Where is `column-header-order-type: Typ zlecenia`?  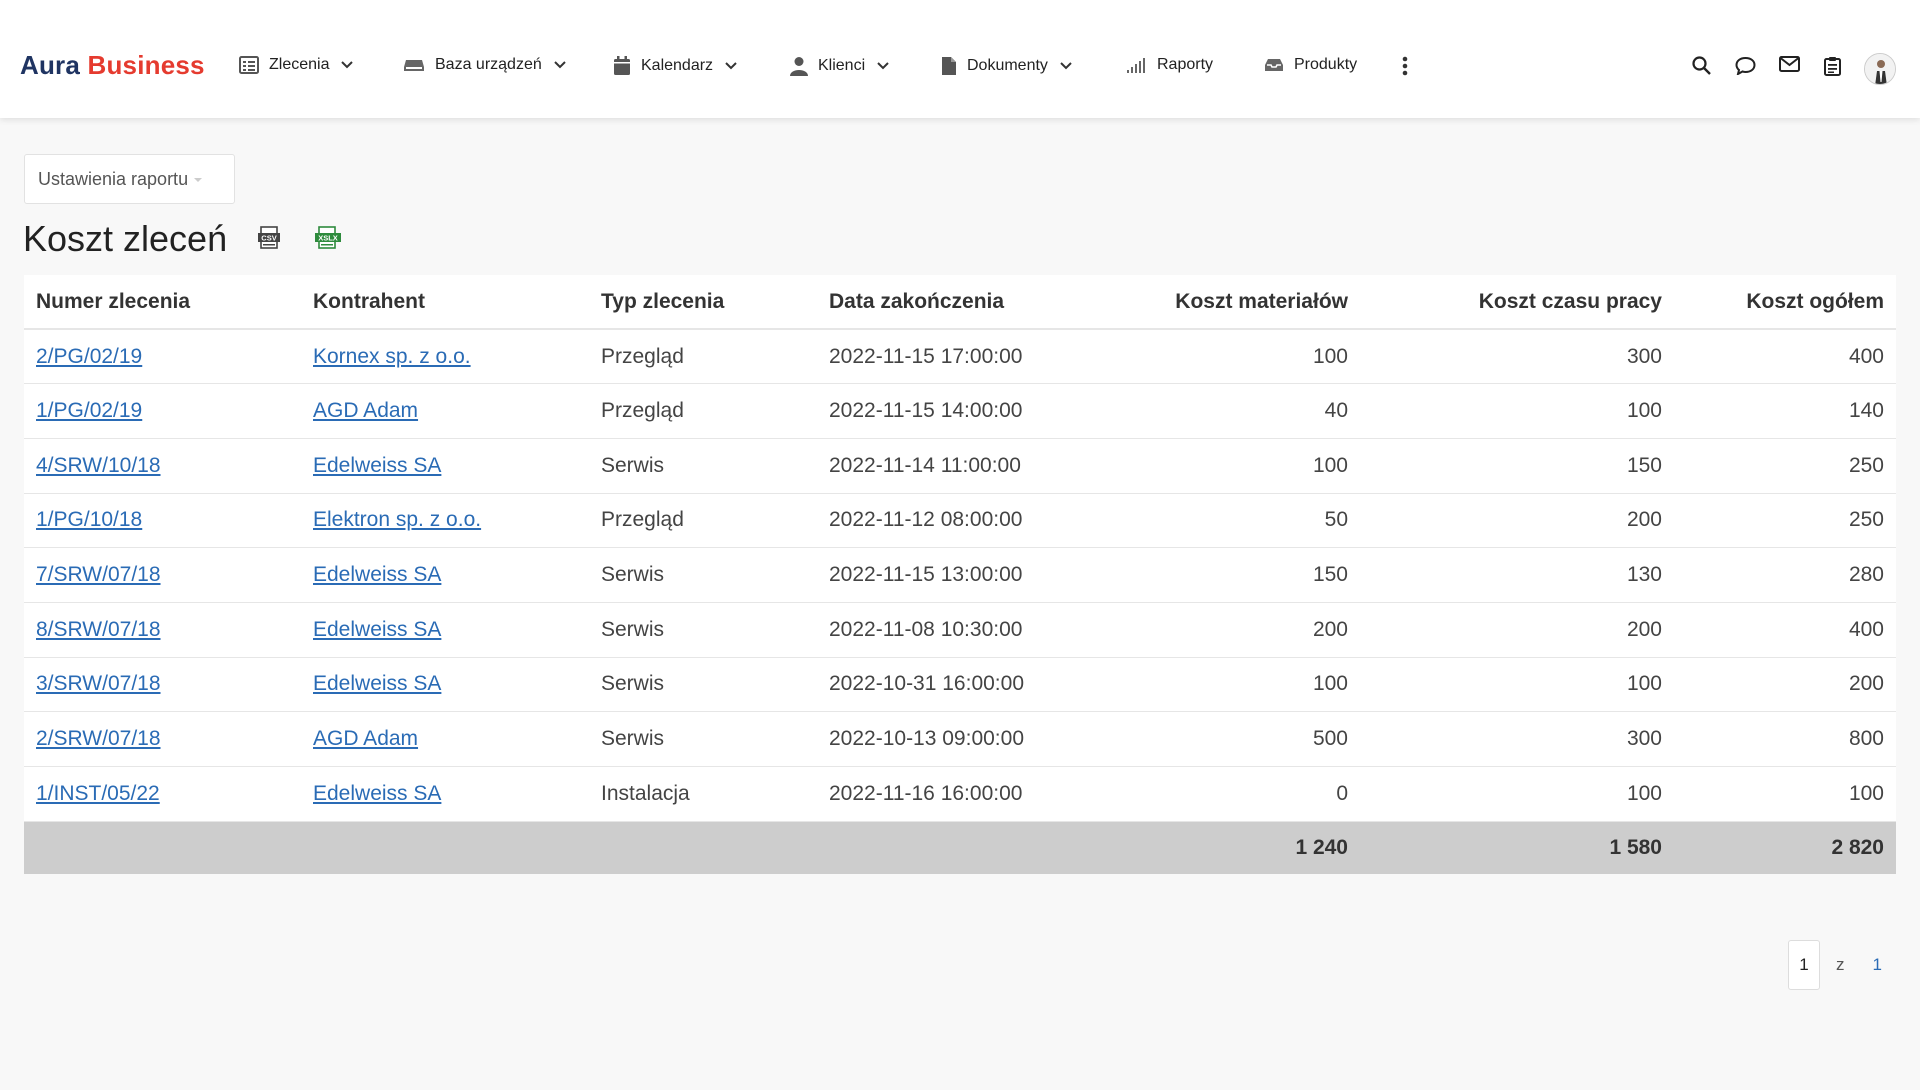
column-header-order-type: Typ zlecenia is located at coordinates (703, 302).